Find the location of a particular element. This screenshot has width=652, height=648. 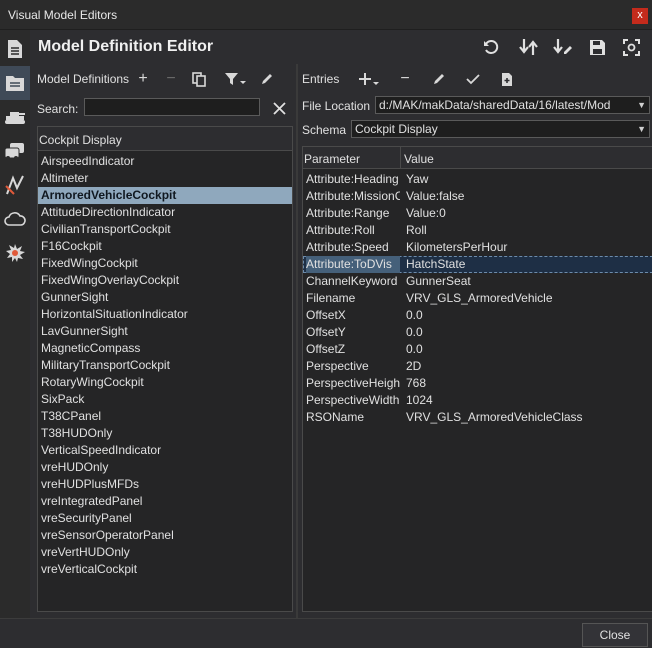

table-row: Attribute:Heading Yaw is located at coordinates (477, 179).